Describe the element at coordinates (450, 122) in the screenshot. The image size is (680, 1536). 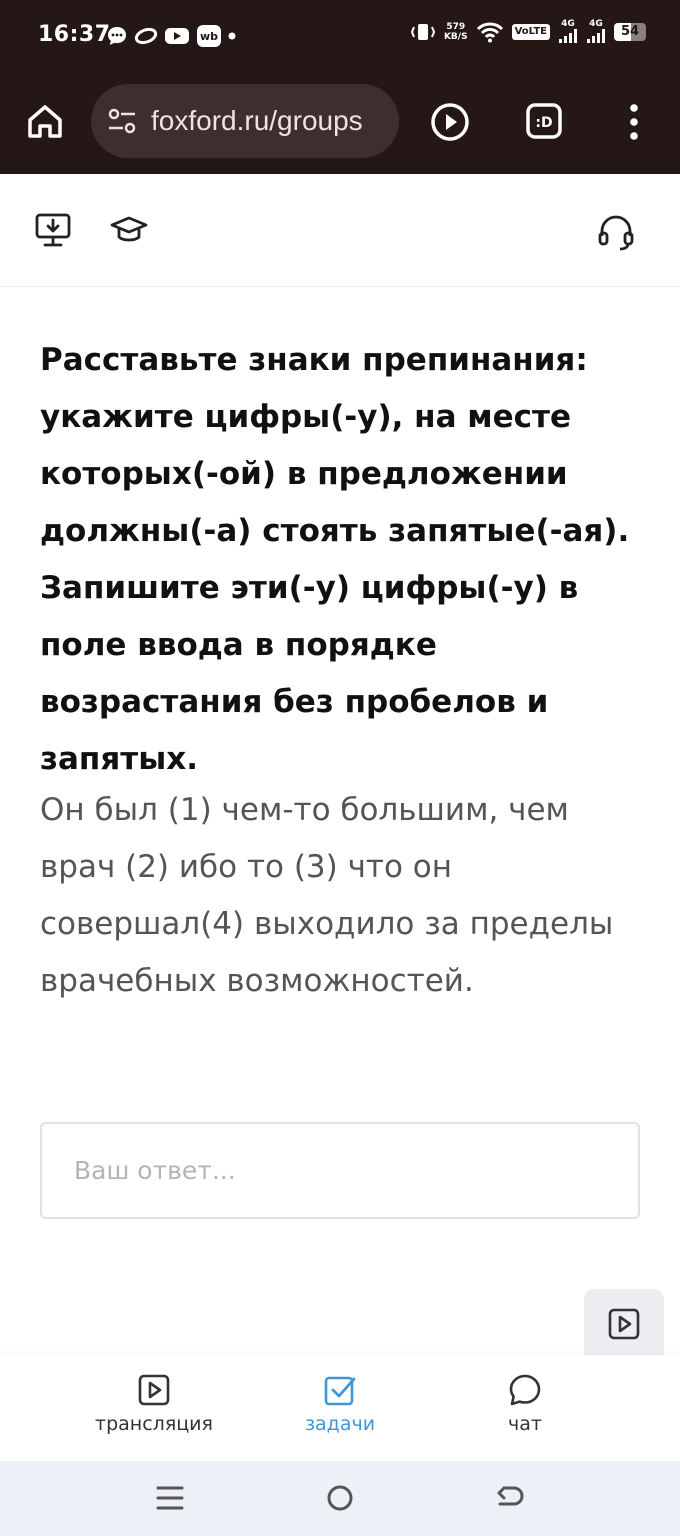
I see `play-circle-icon` at that location.